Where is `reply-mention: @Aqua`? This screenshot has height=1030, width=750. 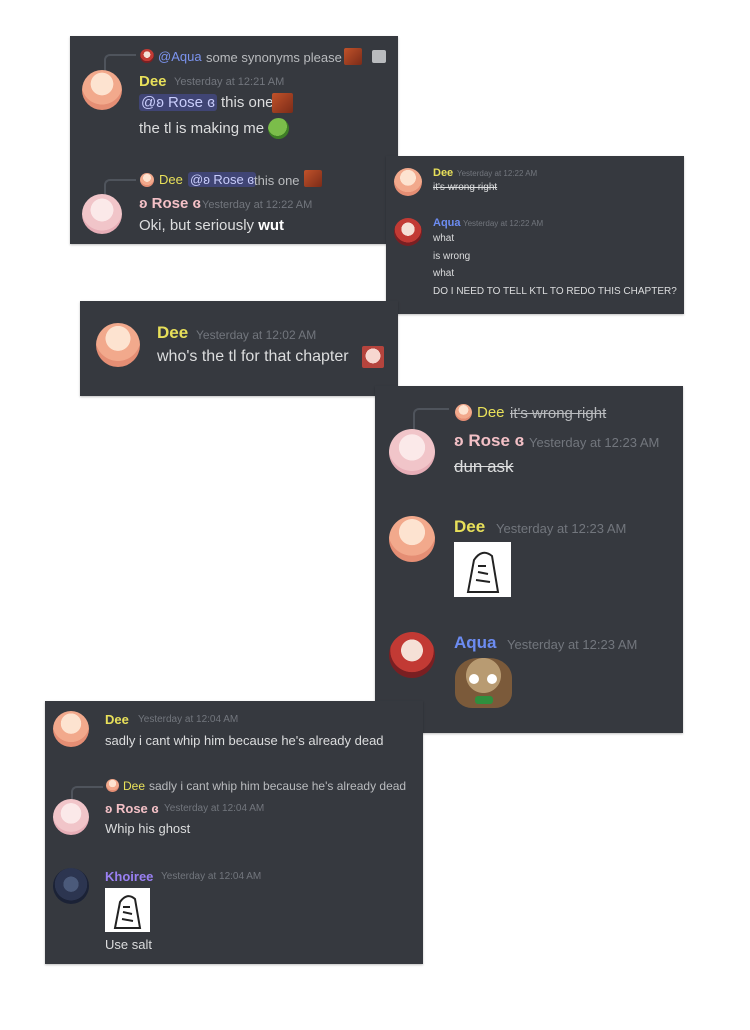 reply-mention: @Aqua is located at coordinates (180, 56).